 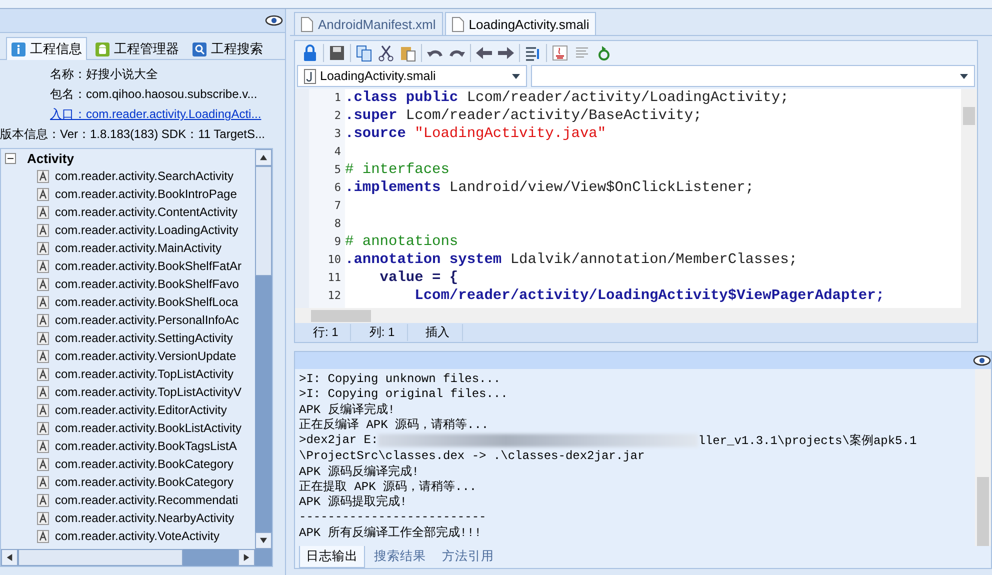 I want to click on code-line: .implements Landroid/view/View$OnClickListener;, so click(x=550, y=188).